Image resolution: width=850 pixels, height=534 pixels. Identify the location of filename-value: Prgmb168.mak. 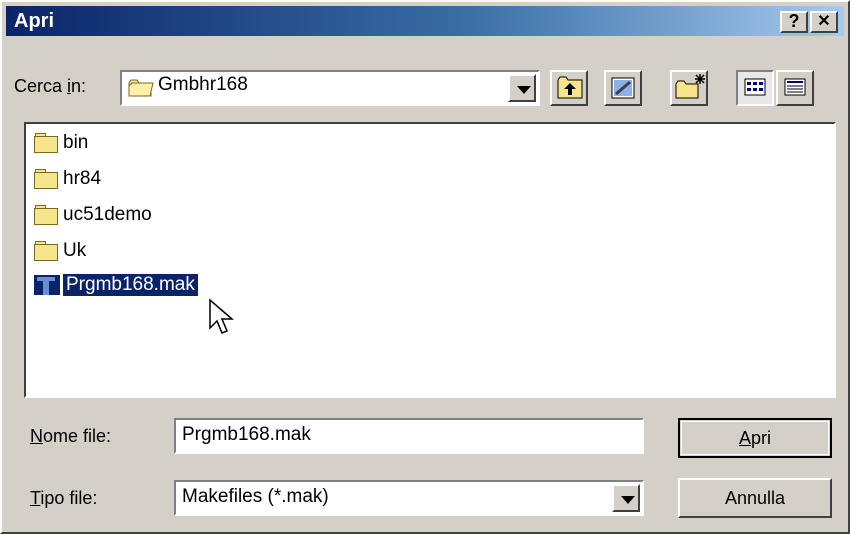
(246, 434).